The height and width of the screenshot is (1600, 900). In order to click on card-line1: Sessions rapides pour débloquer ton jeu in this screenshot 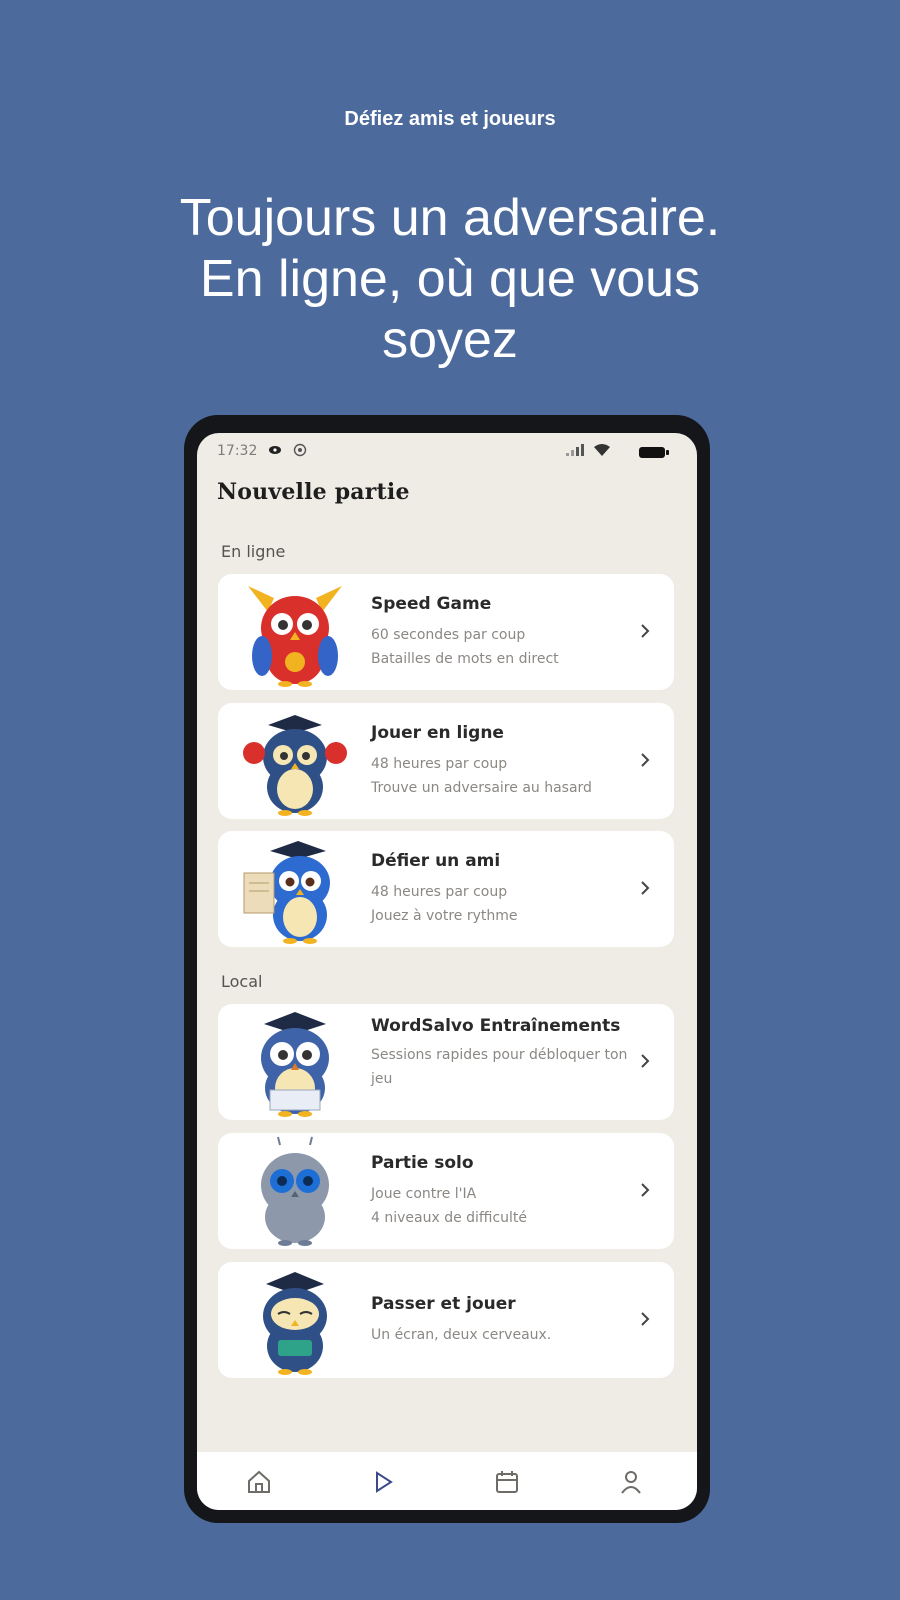, I will do `click(499, 1067)`.